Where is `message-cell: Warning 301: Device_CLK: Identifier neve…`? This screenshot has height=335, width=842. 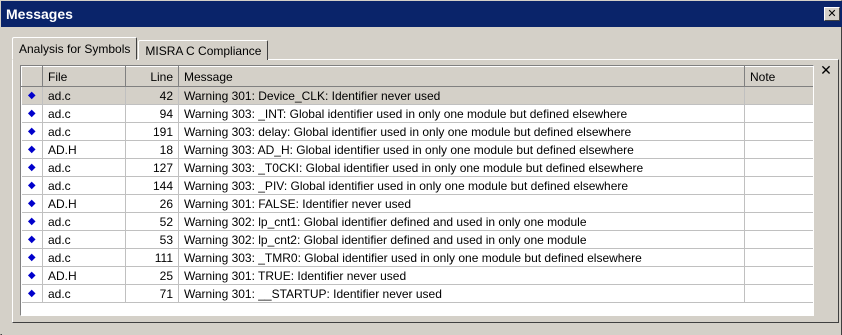
message-cell: Warning 301: Device_CLK: Identifier neve… is located at coordinates (461, 95).